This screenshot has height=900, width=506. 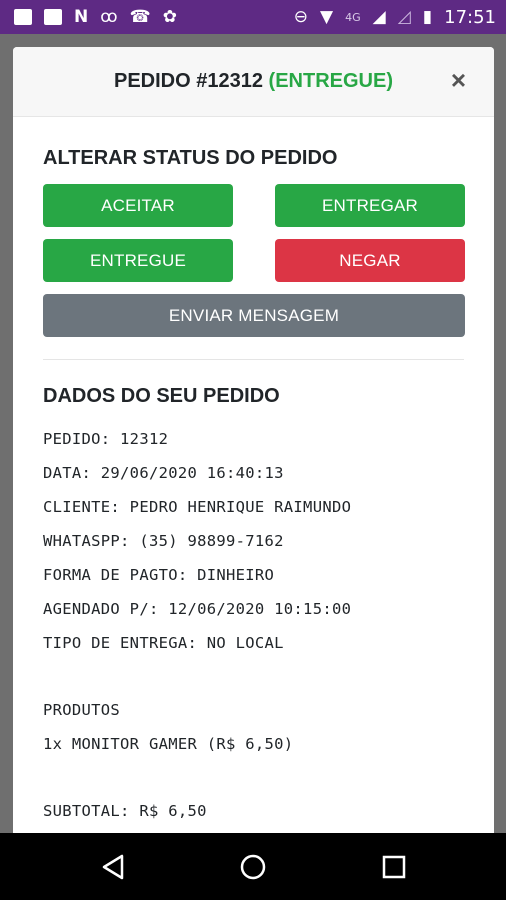 I want to click on divider, so click(x=253, y=359).